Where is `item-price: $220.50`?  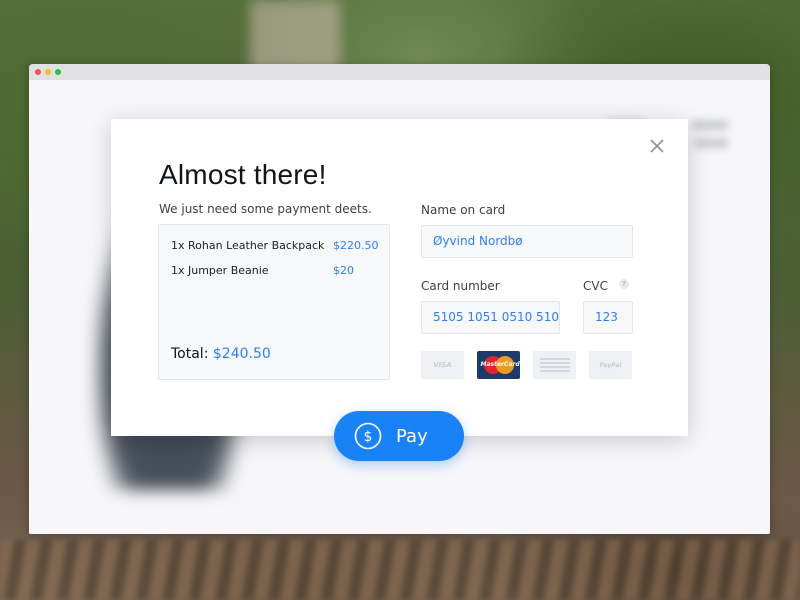
item-price: $220.50 is located at coordinates (356, 245).